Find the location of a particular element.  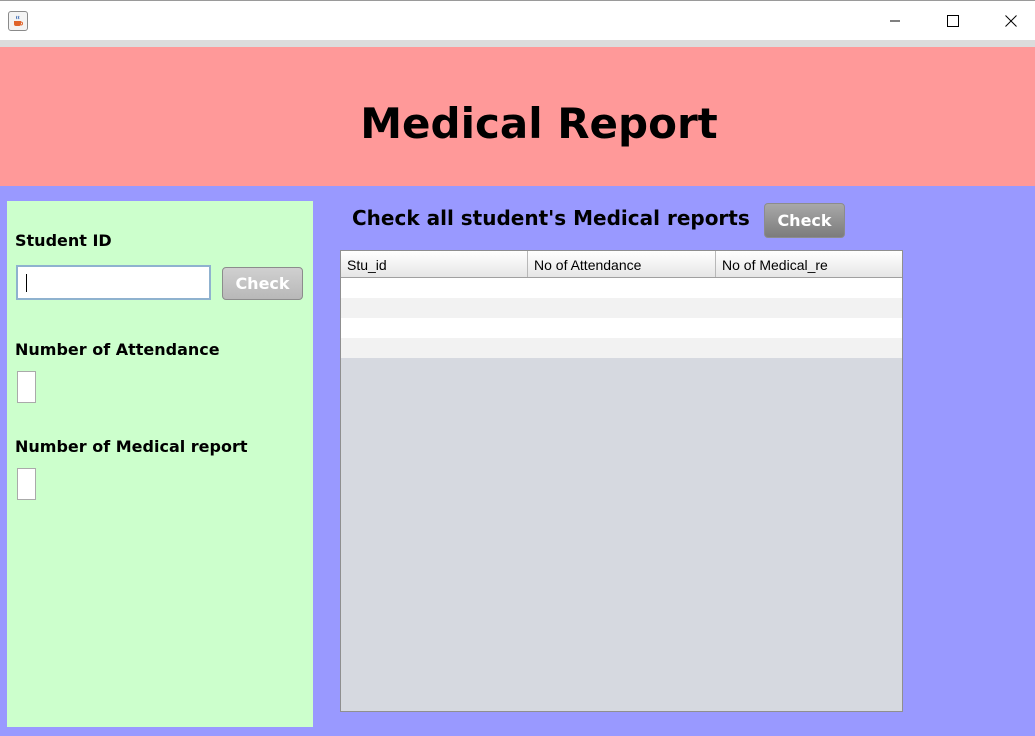

minimize-button is located at coordinates (895, 21).